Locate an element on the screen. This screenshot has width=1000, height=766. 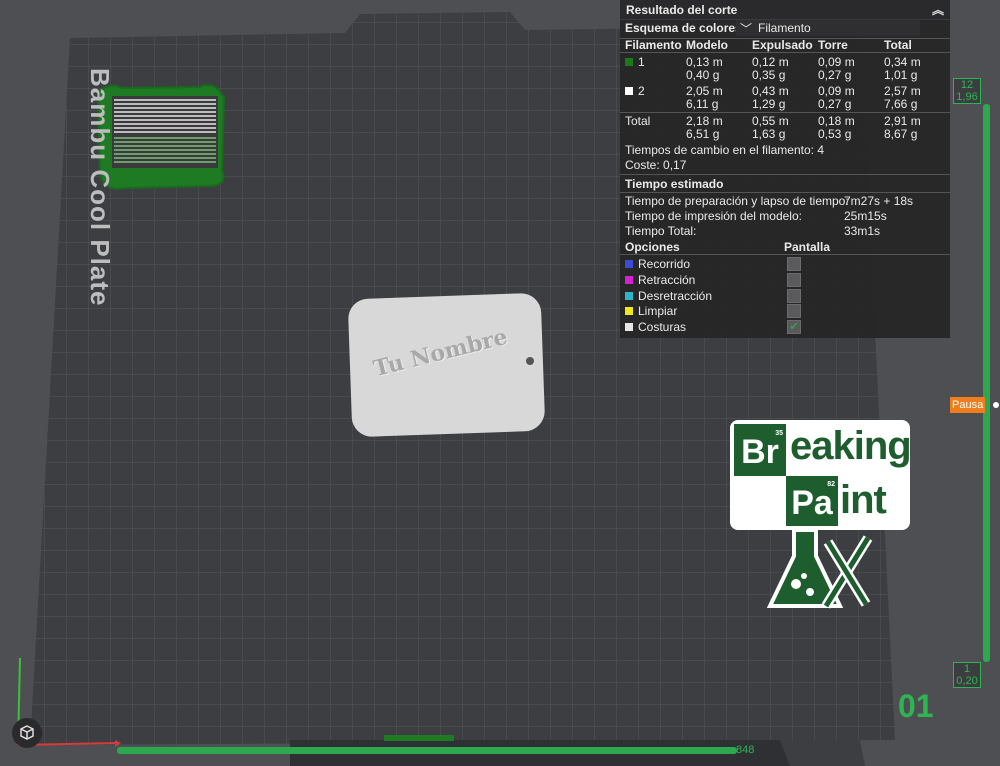
total-time-value: 33m1s is located at coordinates (862, 231).